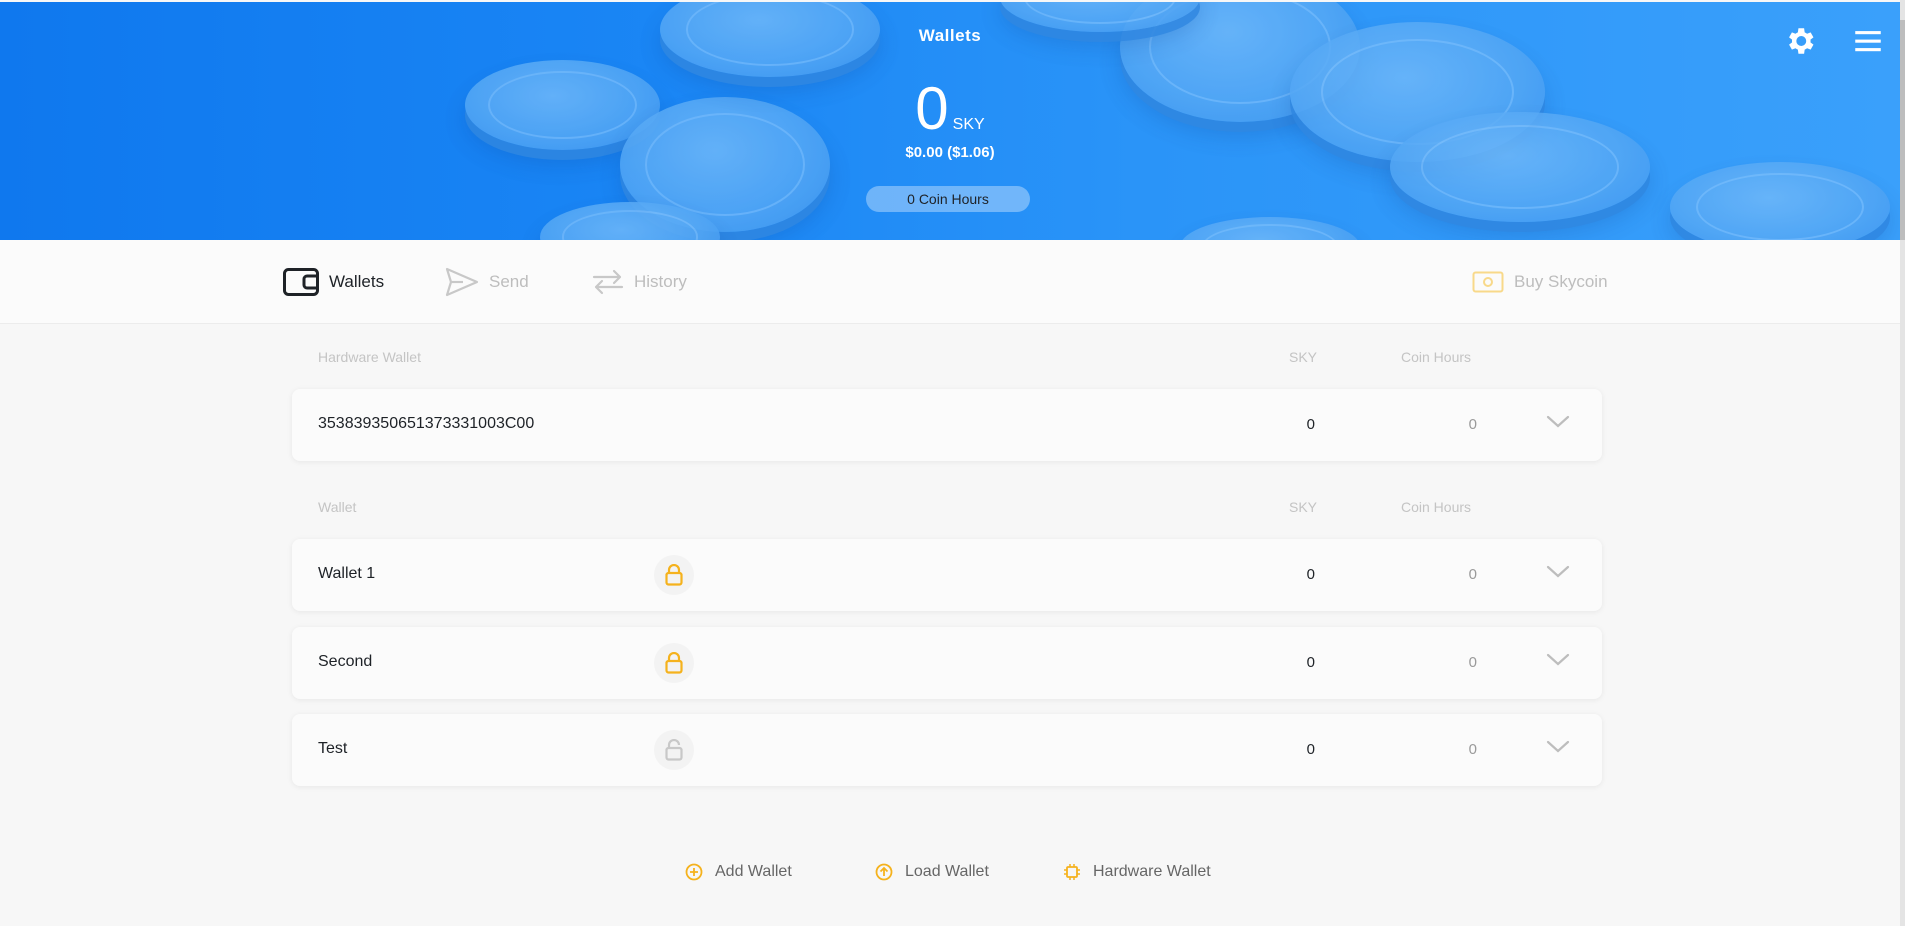 The width and height of the screenshot is (1905, 926). Describe the element at coordinates (426, 423) in the screenshot. I see `wallet-name: 353839350651373331003C00` at that location.